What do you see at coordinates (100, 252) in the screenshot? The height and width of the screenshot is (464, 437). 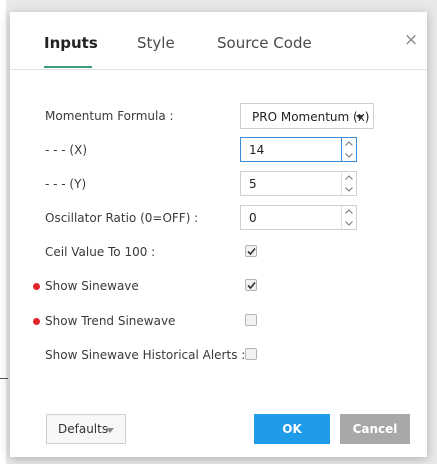 I see `ceil-value-label: Ceil Value To 100 :` at bounding box center [100, 252].